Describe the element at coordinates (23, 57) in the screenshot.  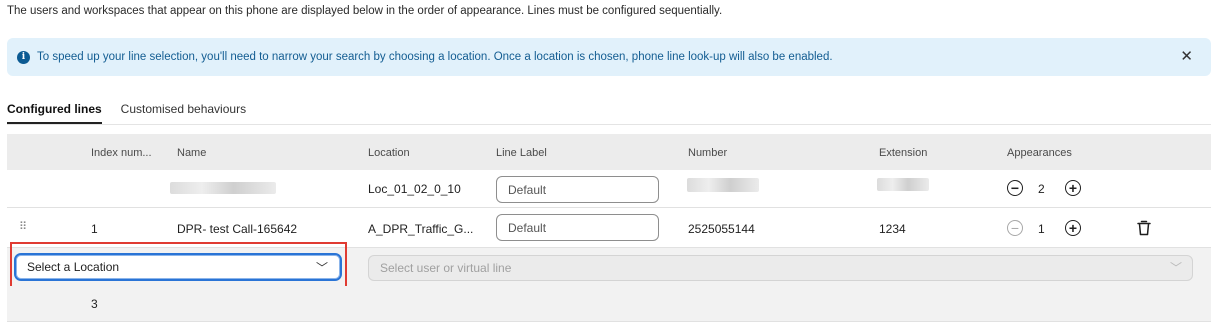
I see `info-icon: i` at that location.